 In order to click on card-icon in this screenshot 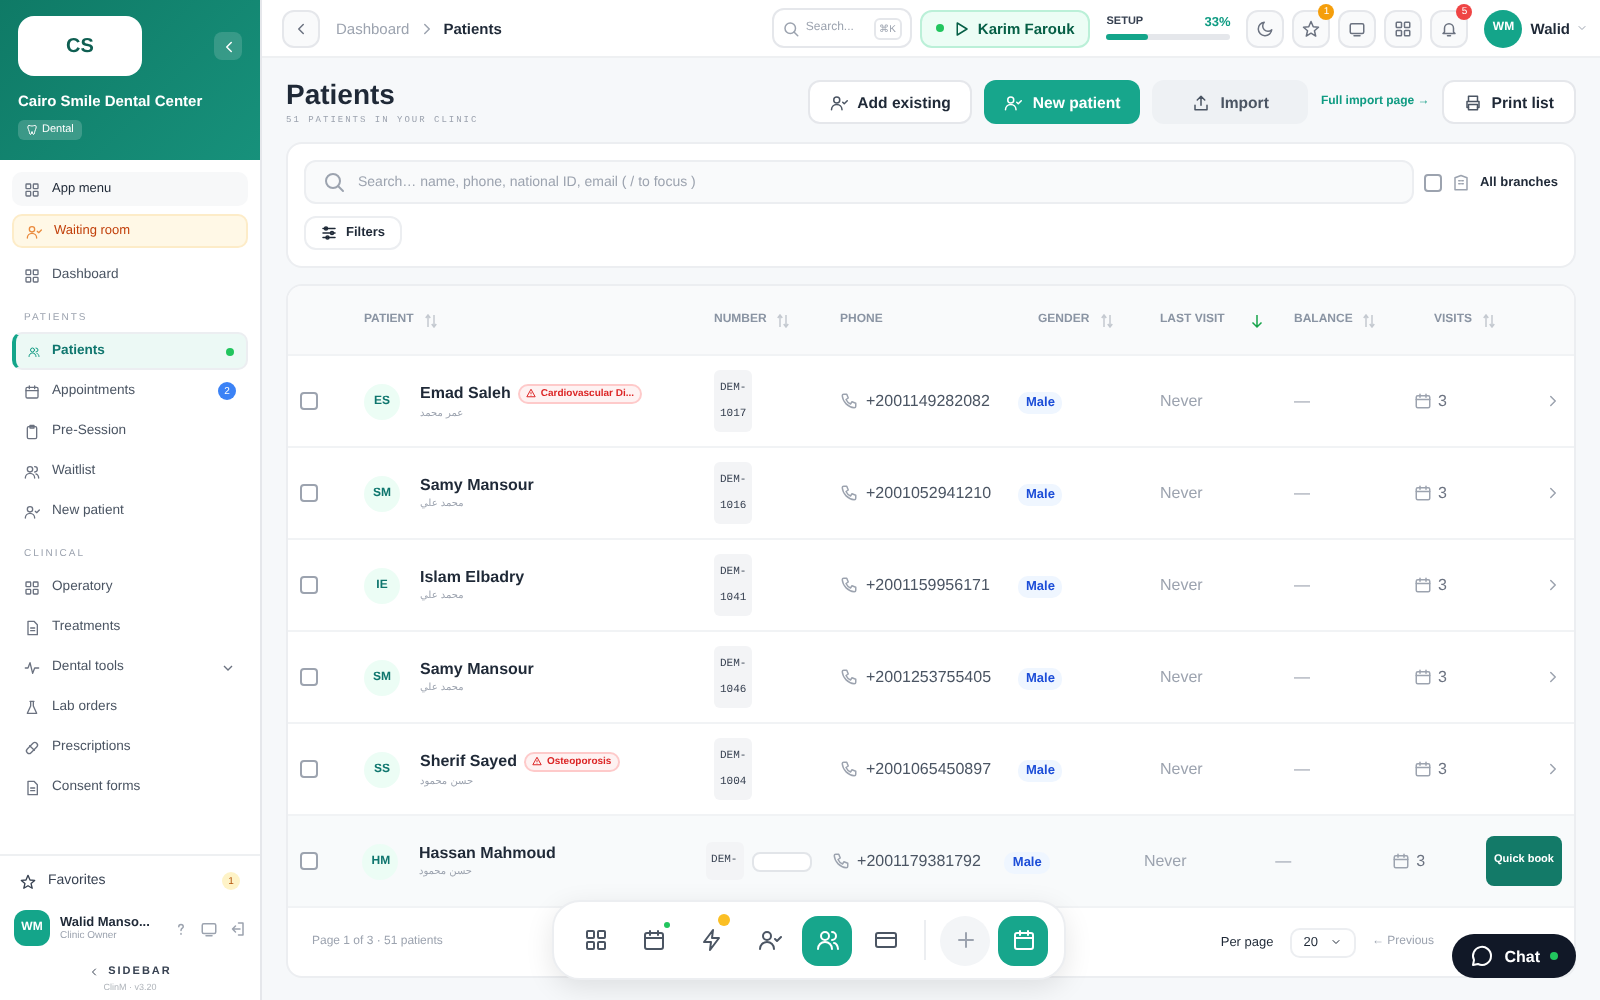, I will do `click(885, 940)`.